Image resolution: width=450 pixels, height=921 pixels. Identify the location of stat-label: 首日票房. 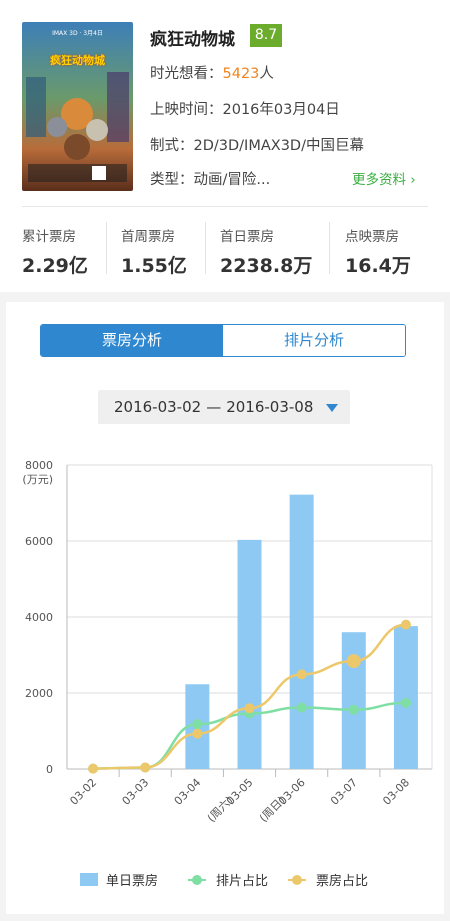
(247, 237).